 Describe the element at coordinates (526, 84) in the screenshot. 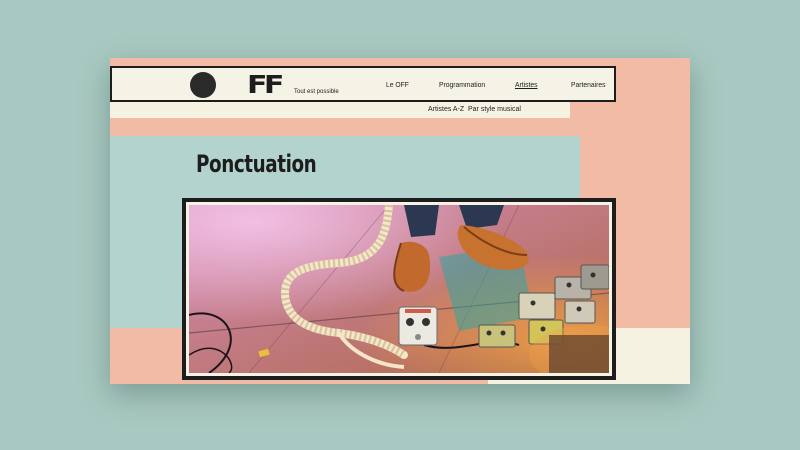

I see `nav-item-artistes: Artistes` at that location.